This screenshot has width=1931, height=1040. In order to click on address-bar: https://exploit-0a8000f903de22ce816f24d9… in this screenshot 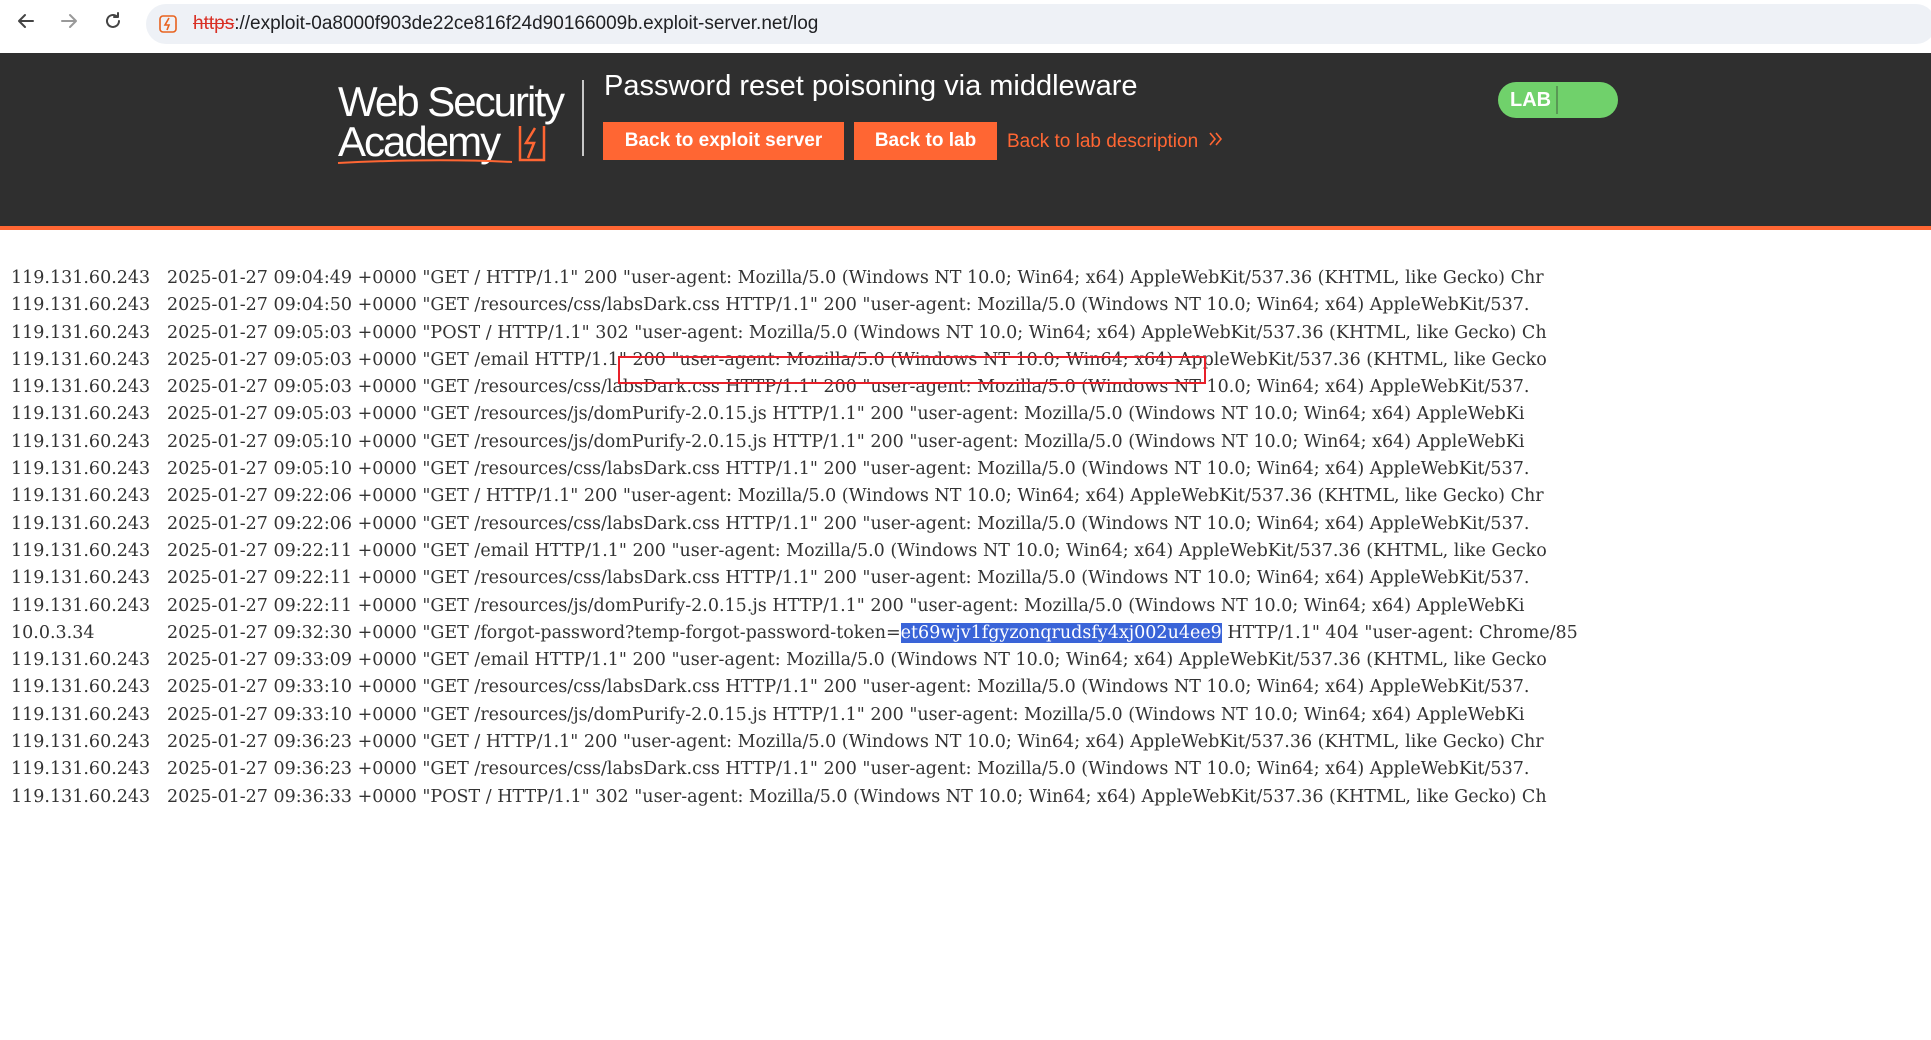, I will do `click(1038, 24)`.